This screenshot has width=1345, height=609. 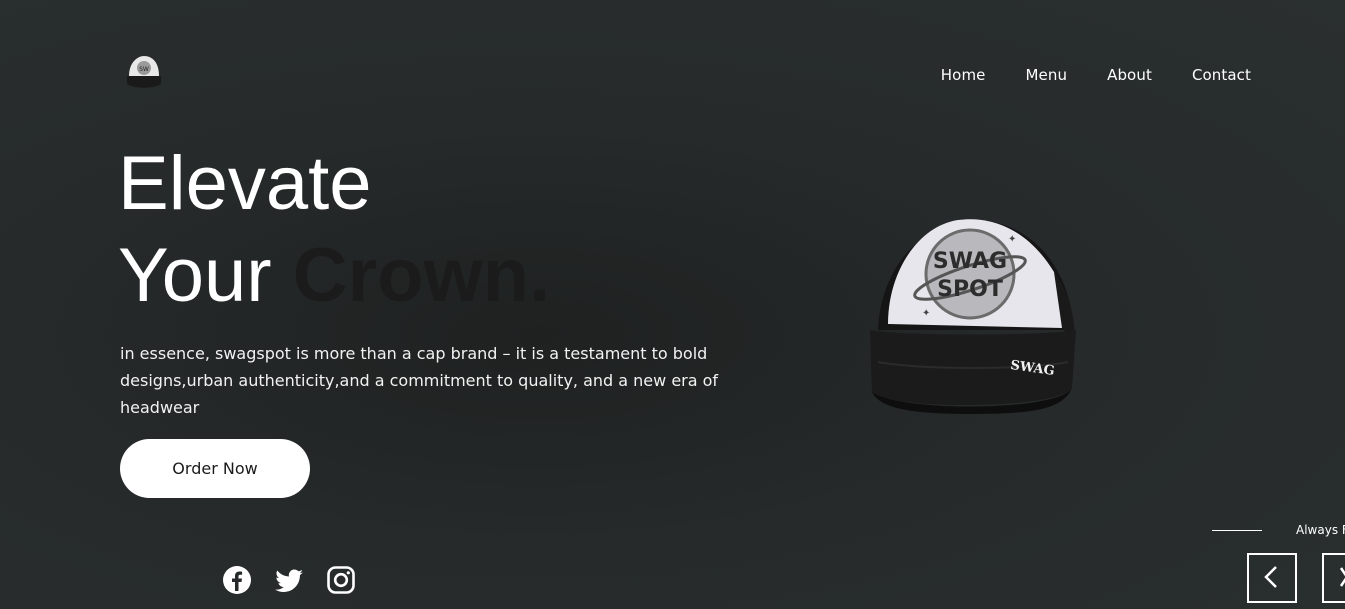 What do you see at coordinates (237, 580) in the screenshot?
I see `facebook-icon` at bounding box center [237, 580].